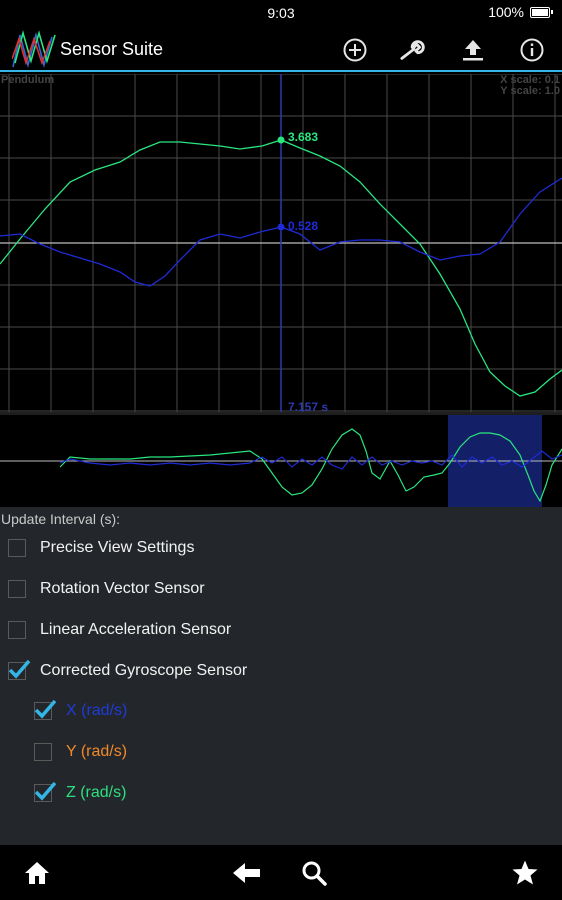 Image resolution: width=562 pixels, height=900 pixels. I want to click on corrected-gyroscope-sensor-option: Corrected Gyroscope Sensor, so click(127, 671).